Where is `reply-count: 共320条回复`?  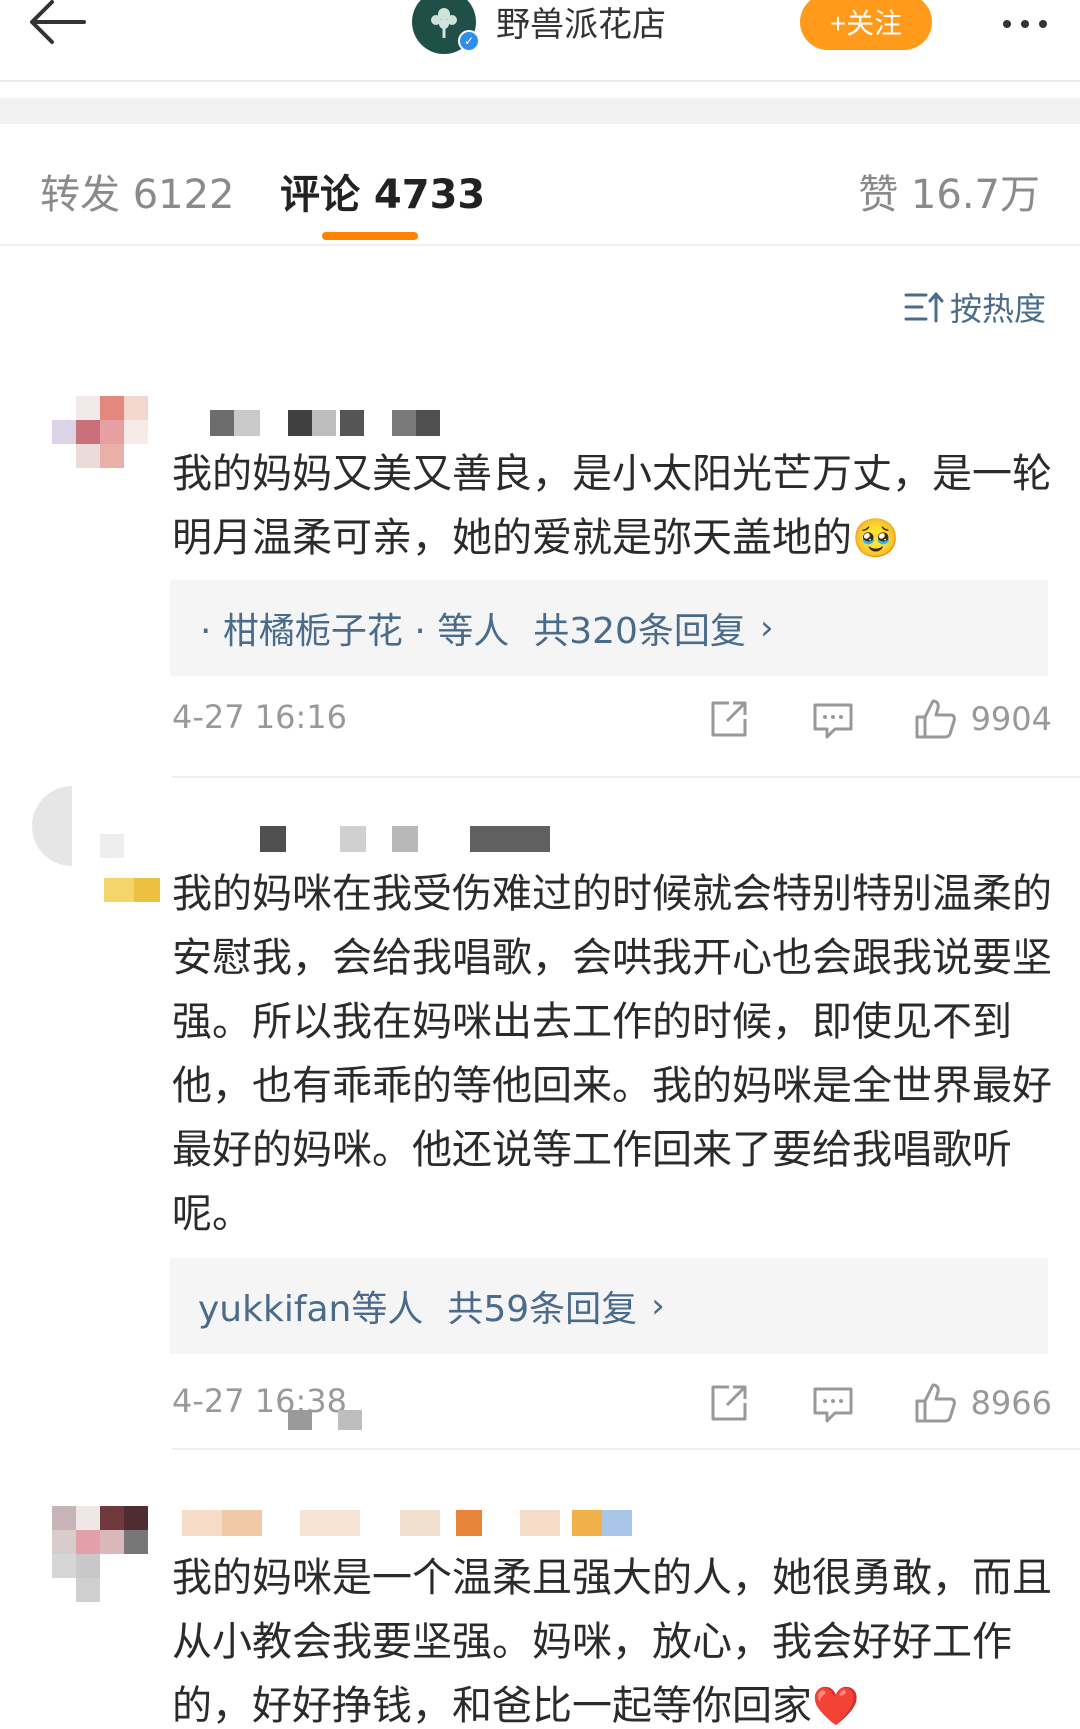
reply-count: 共320条回复 is located at coordinates (639, 631).